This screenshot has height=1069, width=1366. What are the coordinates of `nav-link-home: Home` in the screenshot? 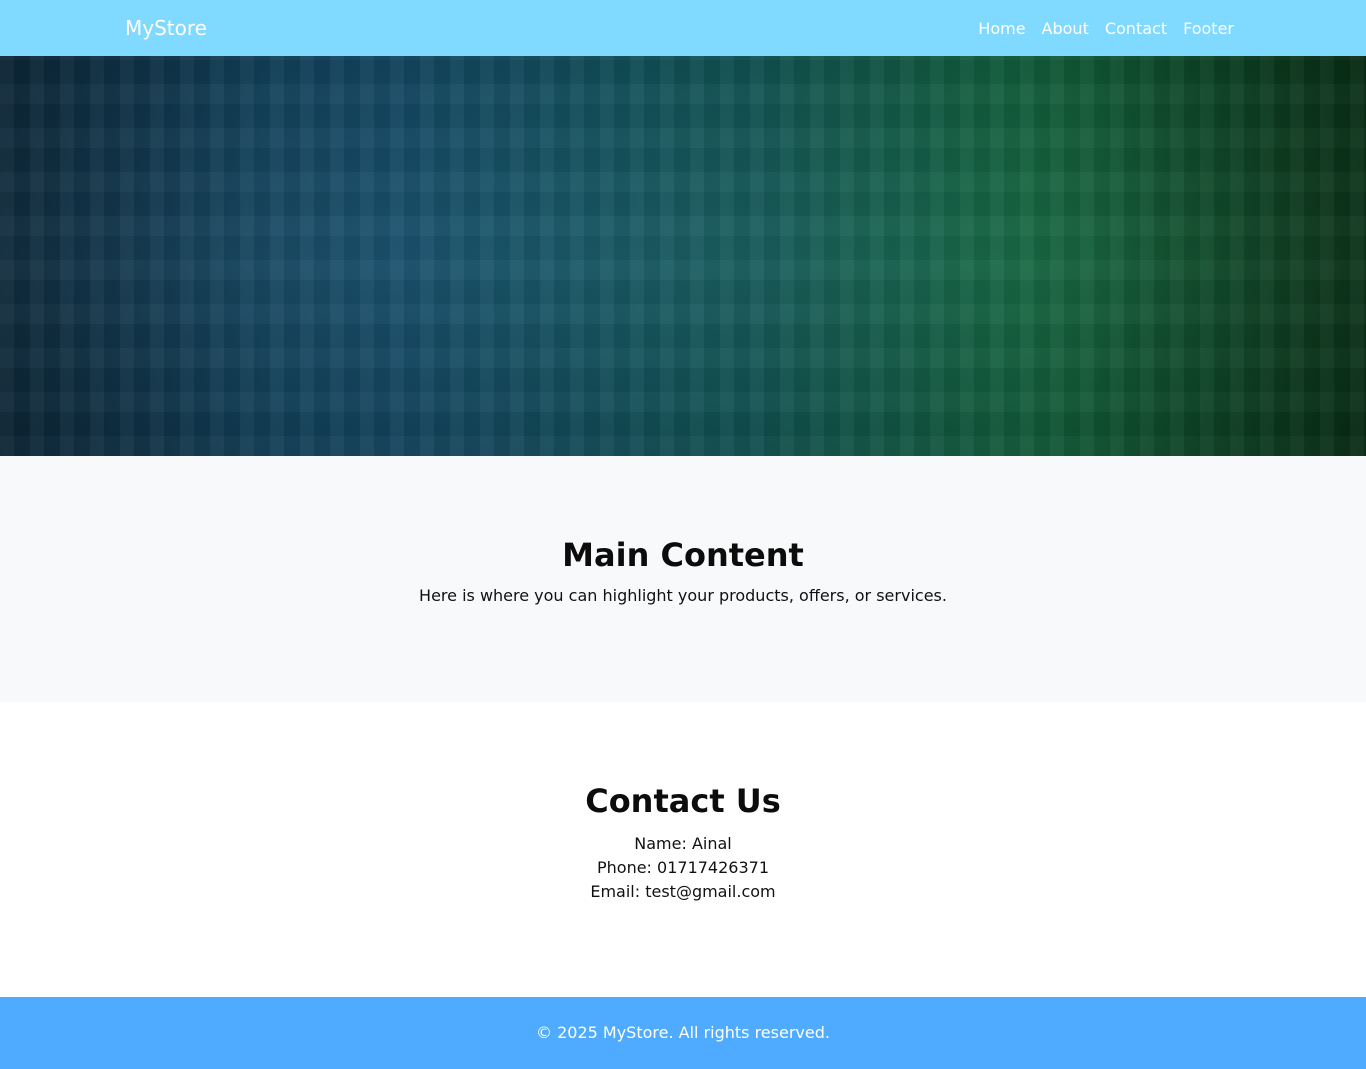 It's located at (1001, 28).